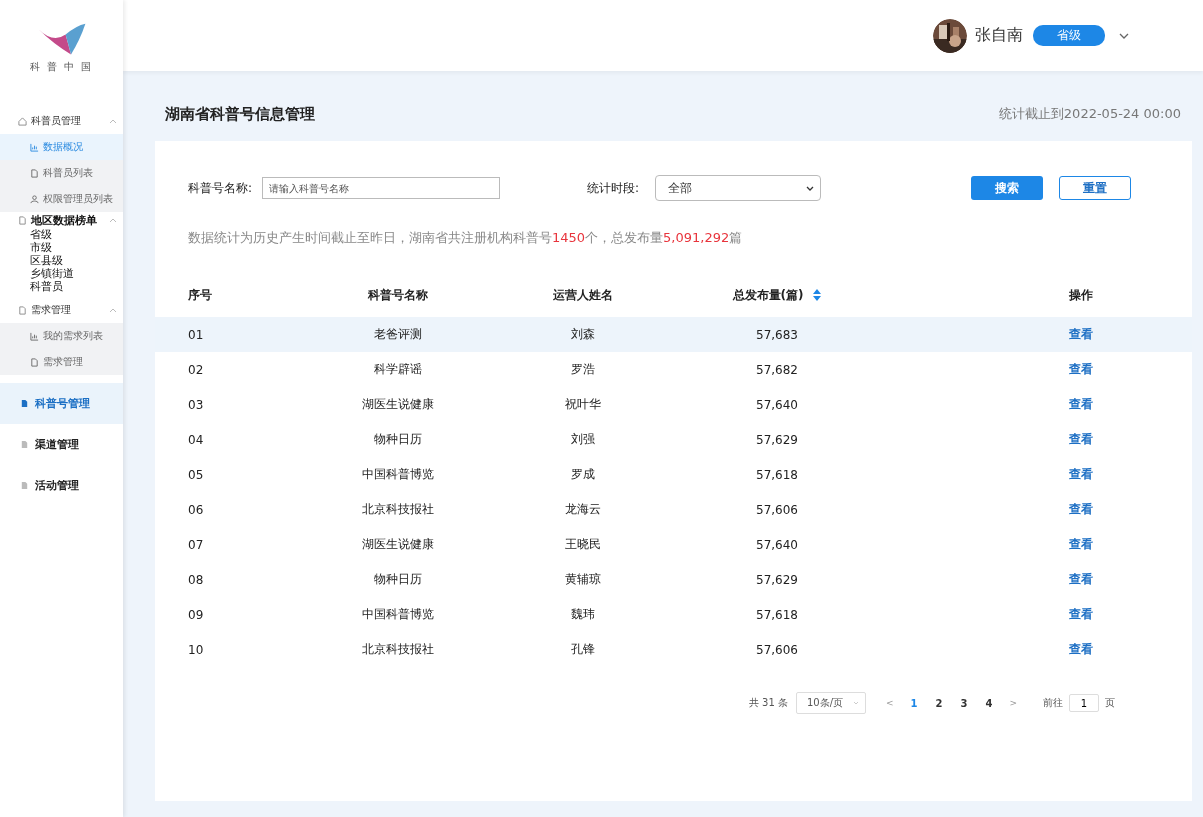 The width and height of the screenshot is (1203, 817). Describe the element at coordinates (768, 295) in the screenshot. I see `column-header: 总发布量(篇)` at that location.